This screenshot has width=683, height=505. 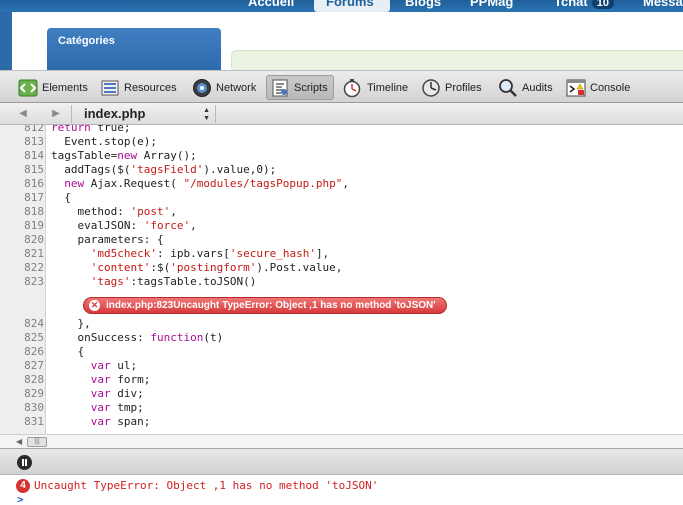 I want to click on code-line: 821 'md5check': ipb.vars['secure_hash'],, so click(x=341, y=254).